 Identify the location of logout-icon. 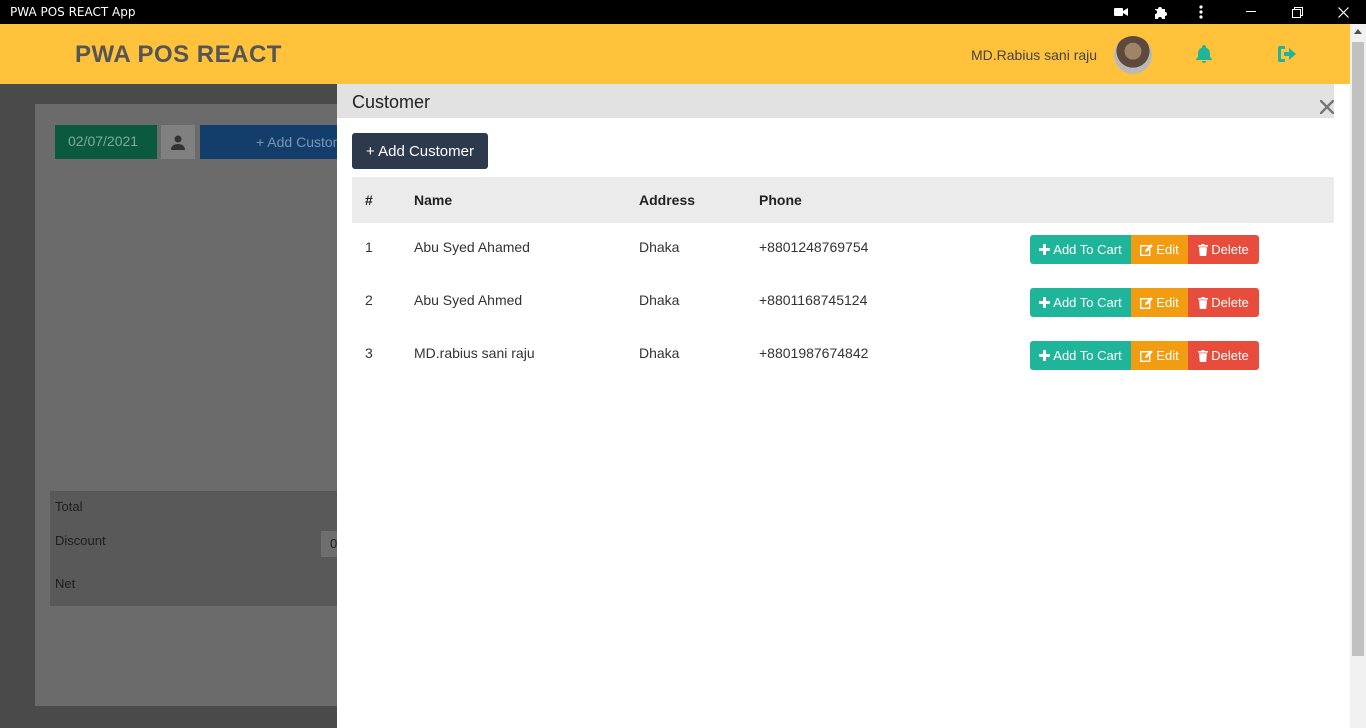
(1288, 56).